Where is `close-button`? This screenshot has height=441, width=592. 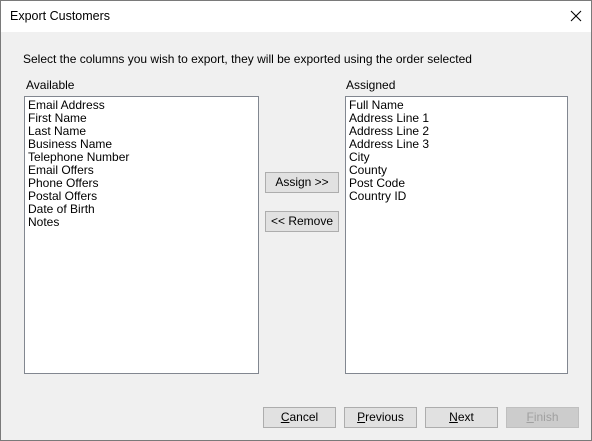
close-button is located at coordinates (576, 16).